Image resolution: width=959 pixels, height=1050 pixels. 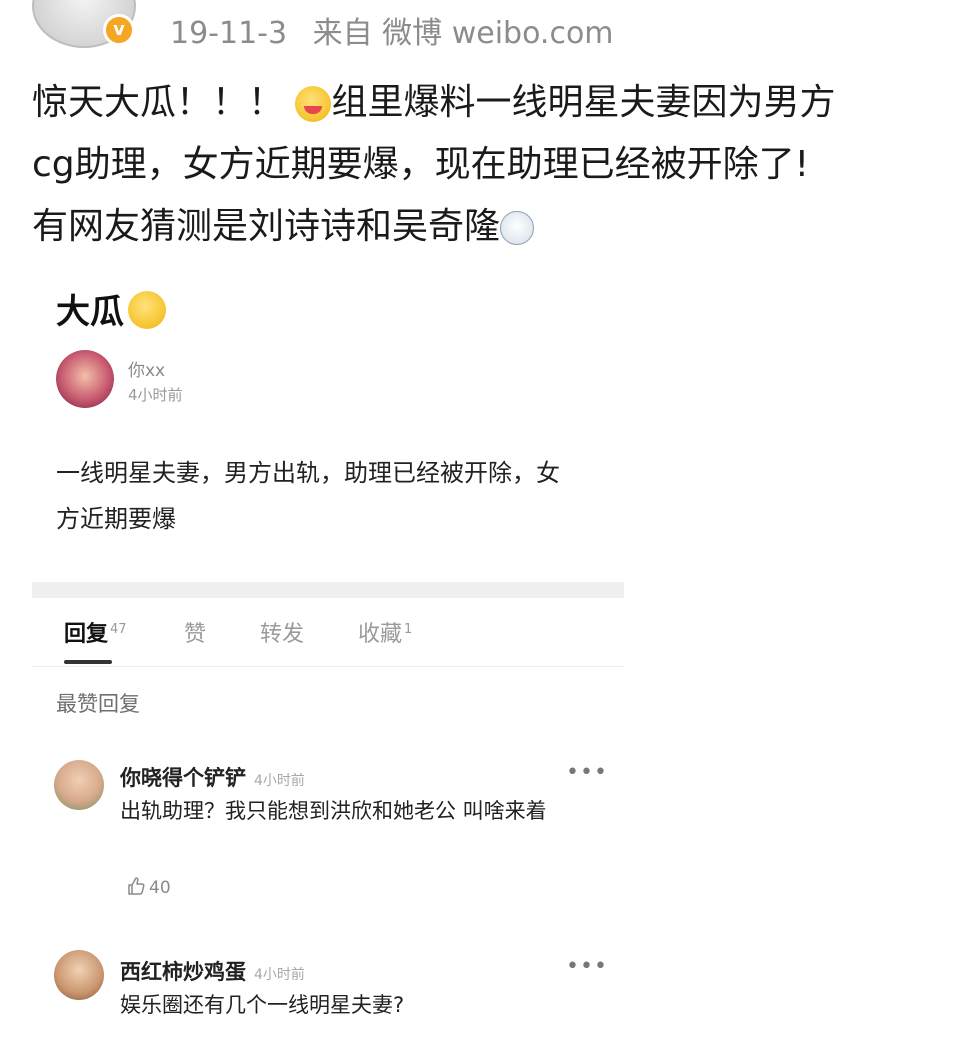 I want to click on op-body: 一线明星夫妻，男方出轨，助理已经被开除，女方近期要爆, so click(x=308, y=496).